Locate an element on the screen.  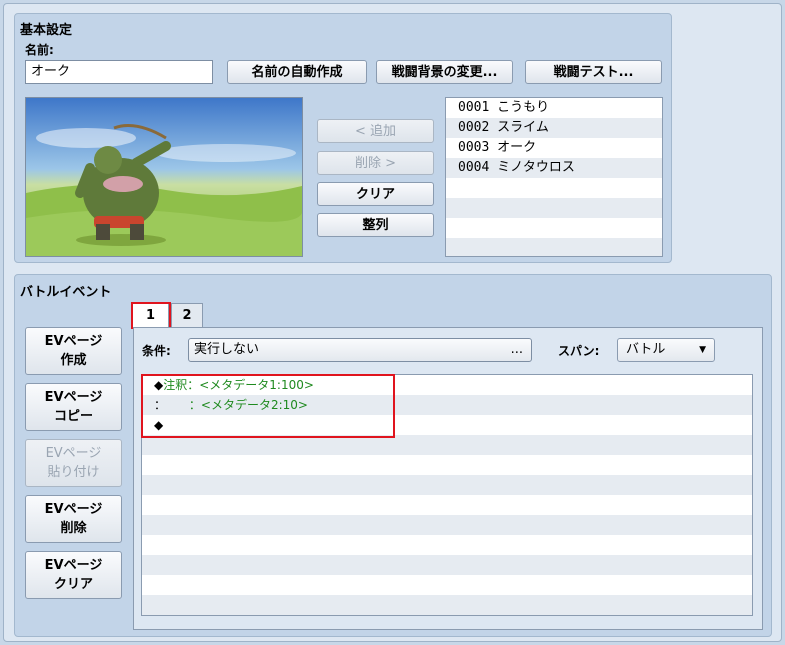
add-enemy-button: < 追加 is located at coordinates (375, 131).